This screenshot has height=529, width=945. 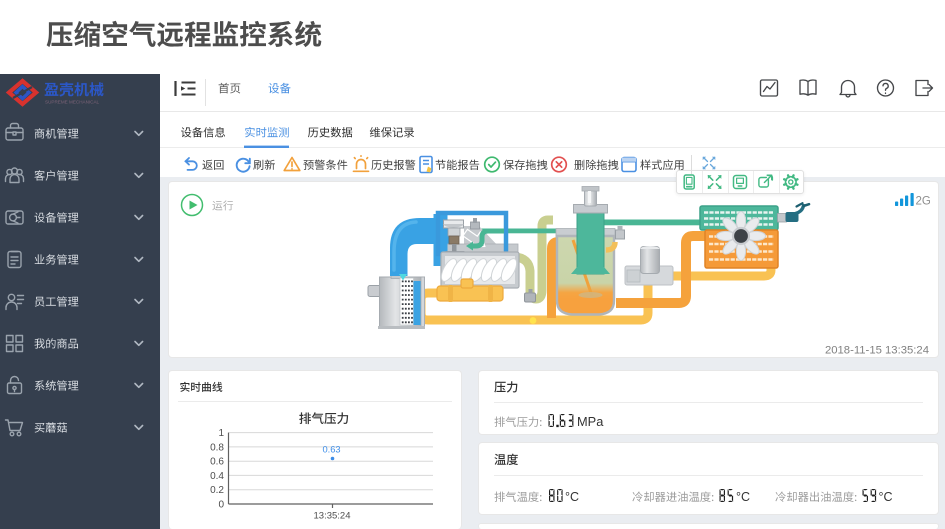 I want to click on svg-text: 1, so click(x=221, y=433).